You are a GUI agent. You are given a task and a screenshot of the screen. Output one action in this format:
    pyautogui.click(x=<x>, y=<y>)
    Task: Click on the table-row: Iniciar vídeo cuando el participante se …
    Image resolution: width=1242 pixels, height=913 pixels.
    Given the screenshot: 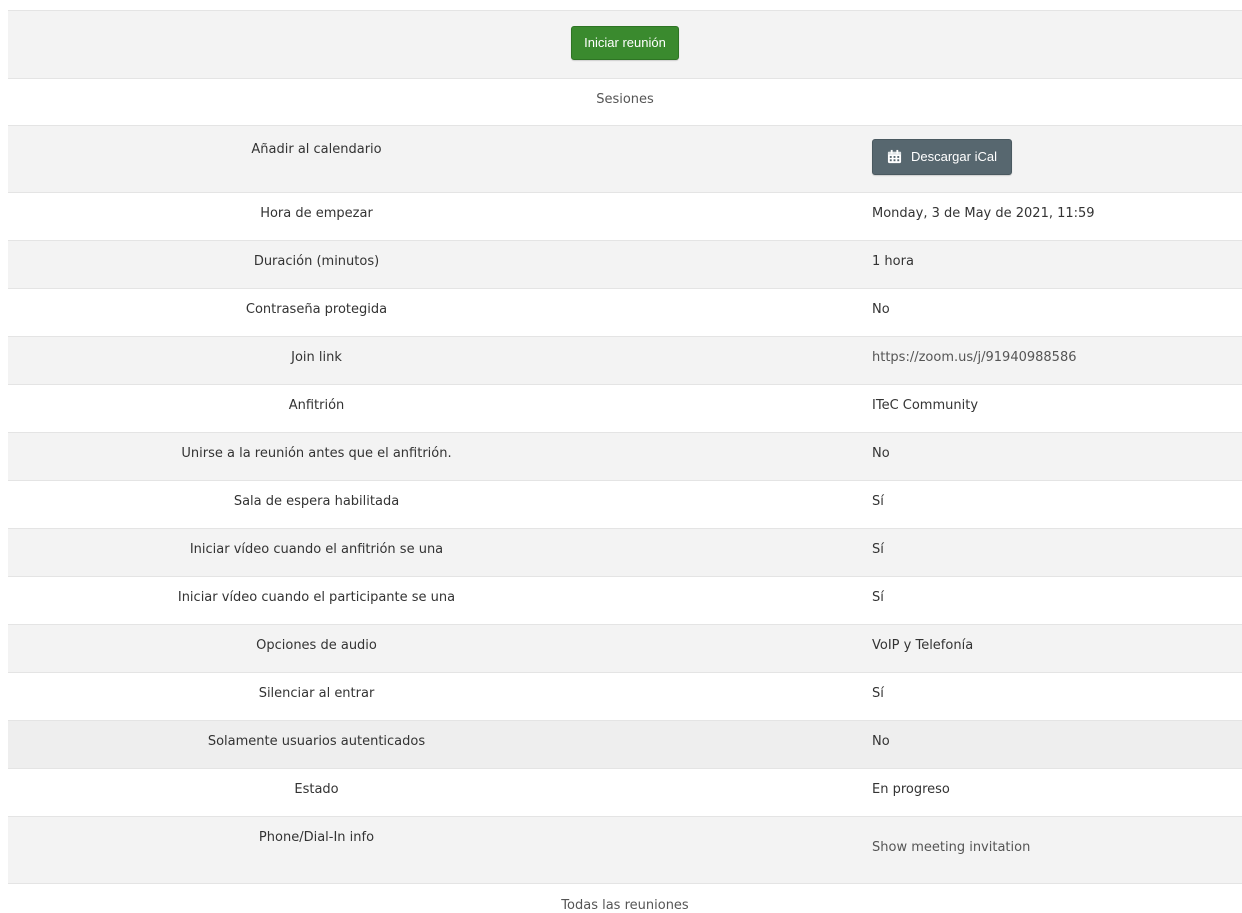 What is the action you would take?
    pyautogui.click(x=625, y=600)
    